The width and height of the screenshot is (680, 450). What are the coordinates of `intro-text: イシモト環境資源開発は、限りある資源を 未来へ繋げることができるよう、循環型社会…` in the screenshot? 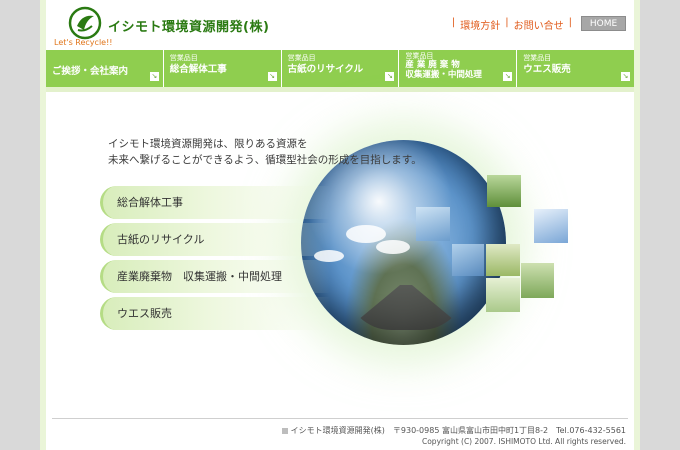 It's located at (265, 152).